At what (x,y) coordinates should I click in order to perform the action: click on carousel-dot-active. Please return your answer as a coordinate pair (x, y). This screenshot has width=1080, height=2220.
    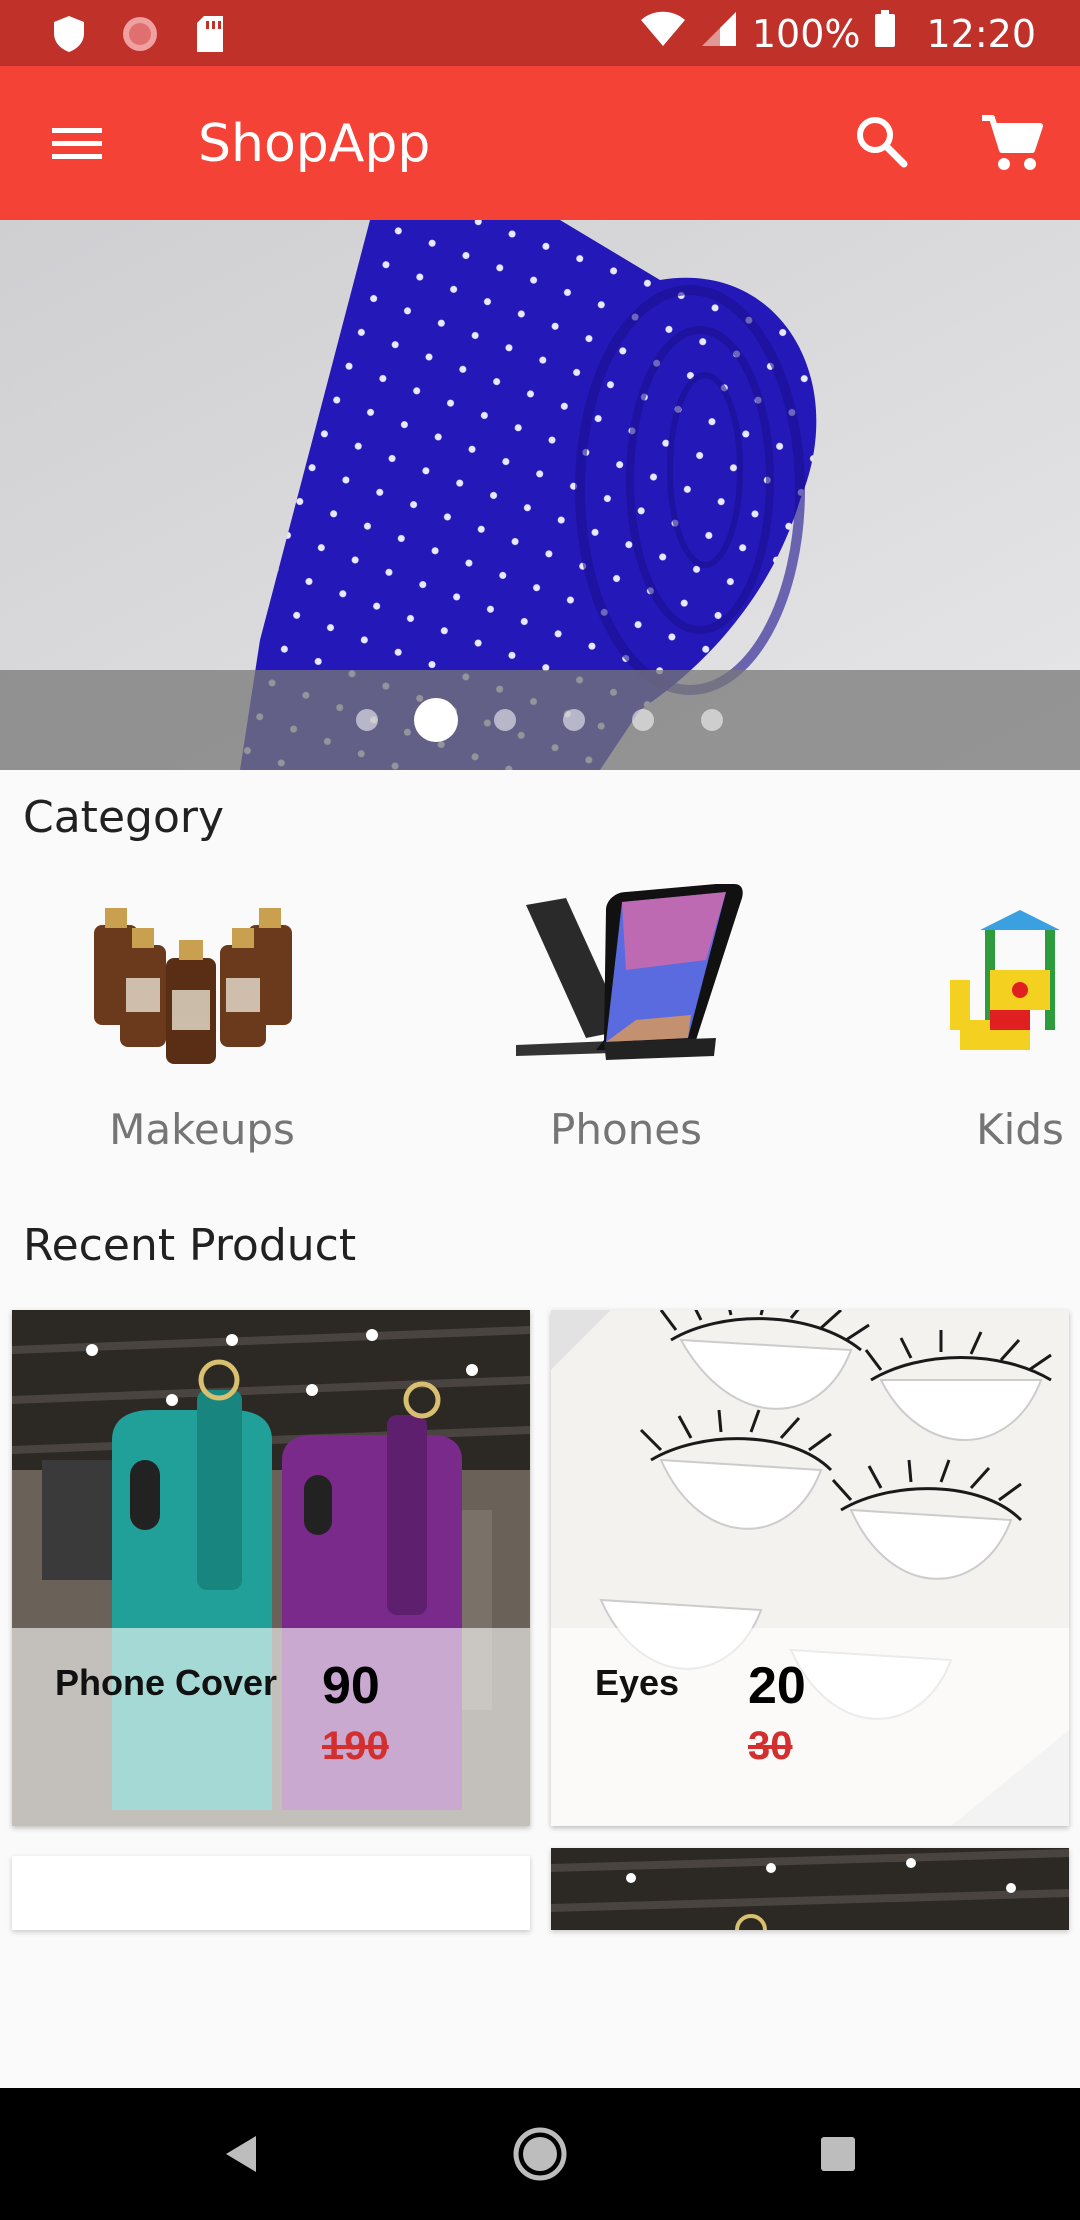
    Looking at the image, I should click on (436, 720).